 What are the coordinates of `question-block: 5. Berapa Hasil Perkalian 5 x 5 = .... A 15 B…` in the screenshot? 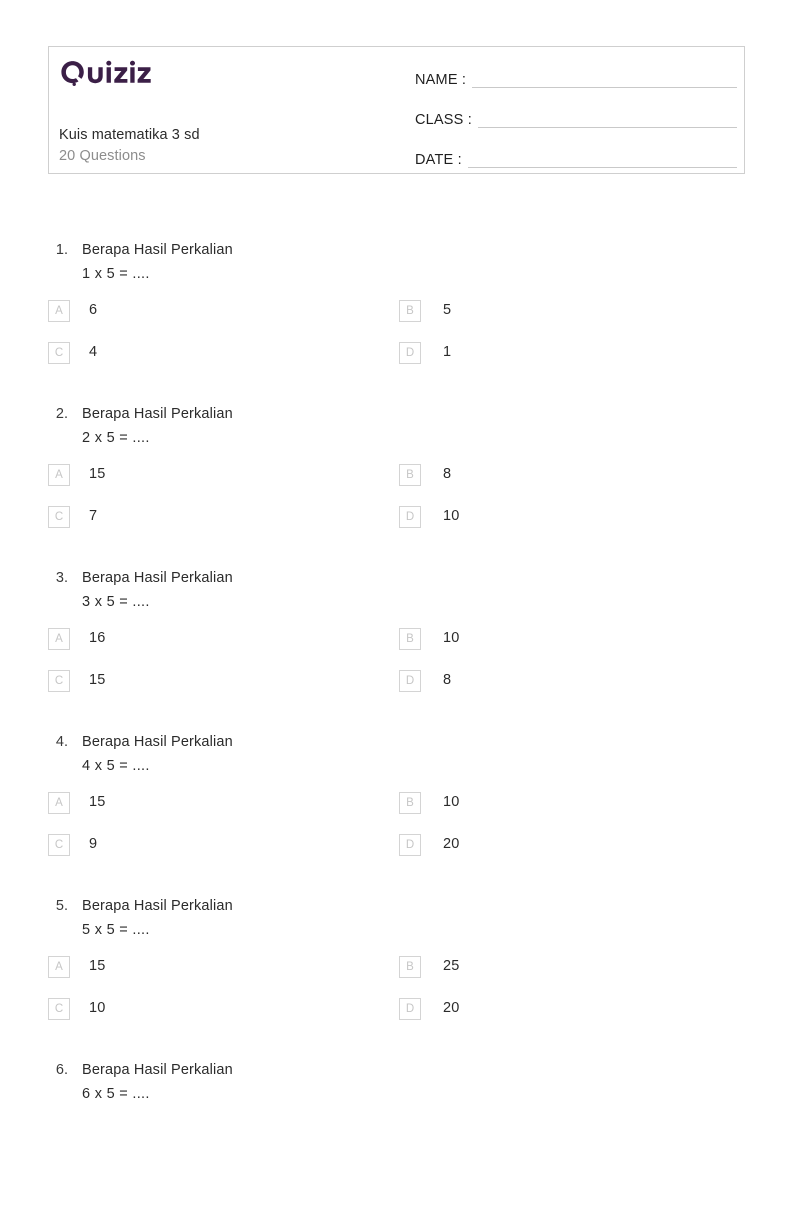 It's located at (396, 976).